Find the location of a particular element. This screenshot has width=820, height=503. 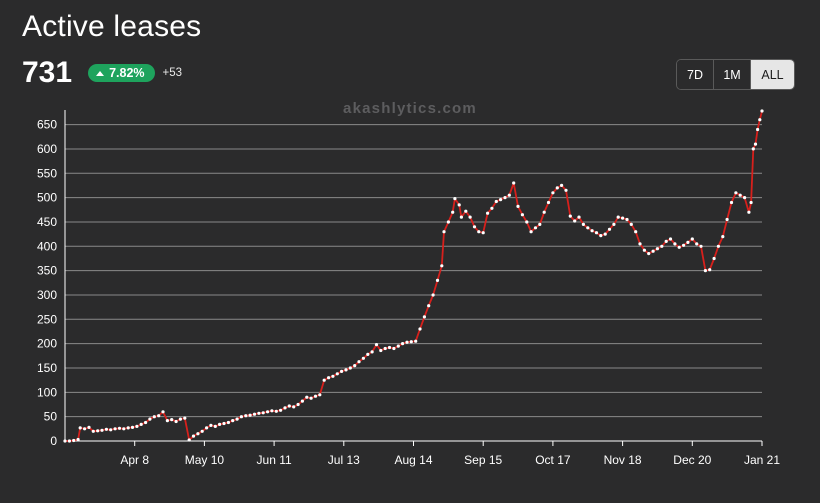

y-tick-label: 0 is located at coordinates (53, 441).